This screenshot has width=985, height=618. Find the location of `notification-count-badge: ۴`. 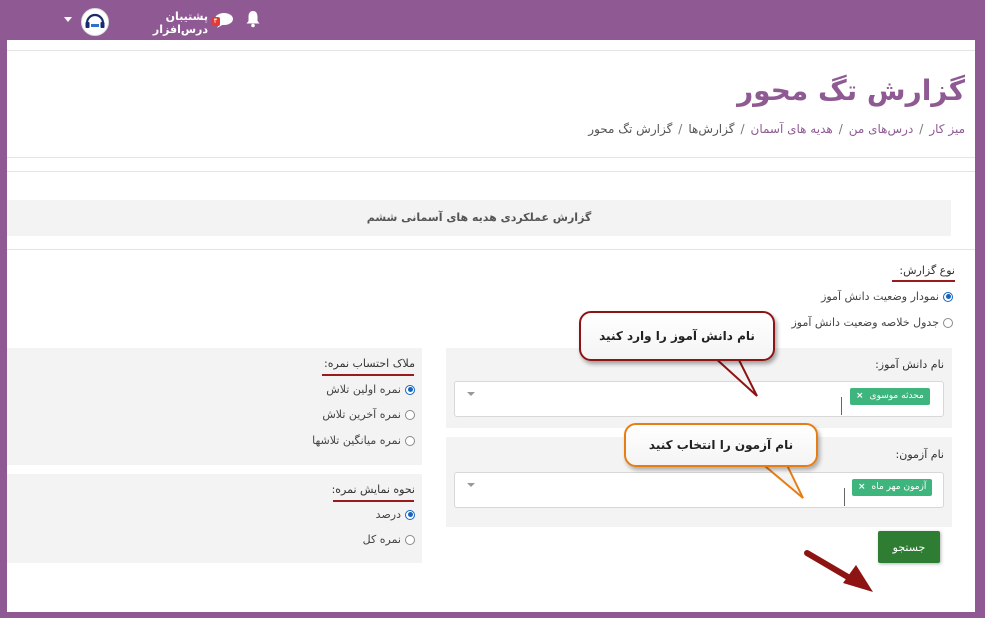

notification-count-badge: ۴ is located at coordinates (215, 21).